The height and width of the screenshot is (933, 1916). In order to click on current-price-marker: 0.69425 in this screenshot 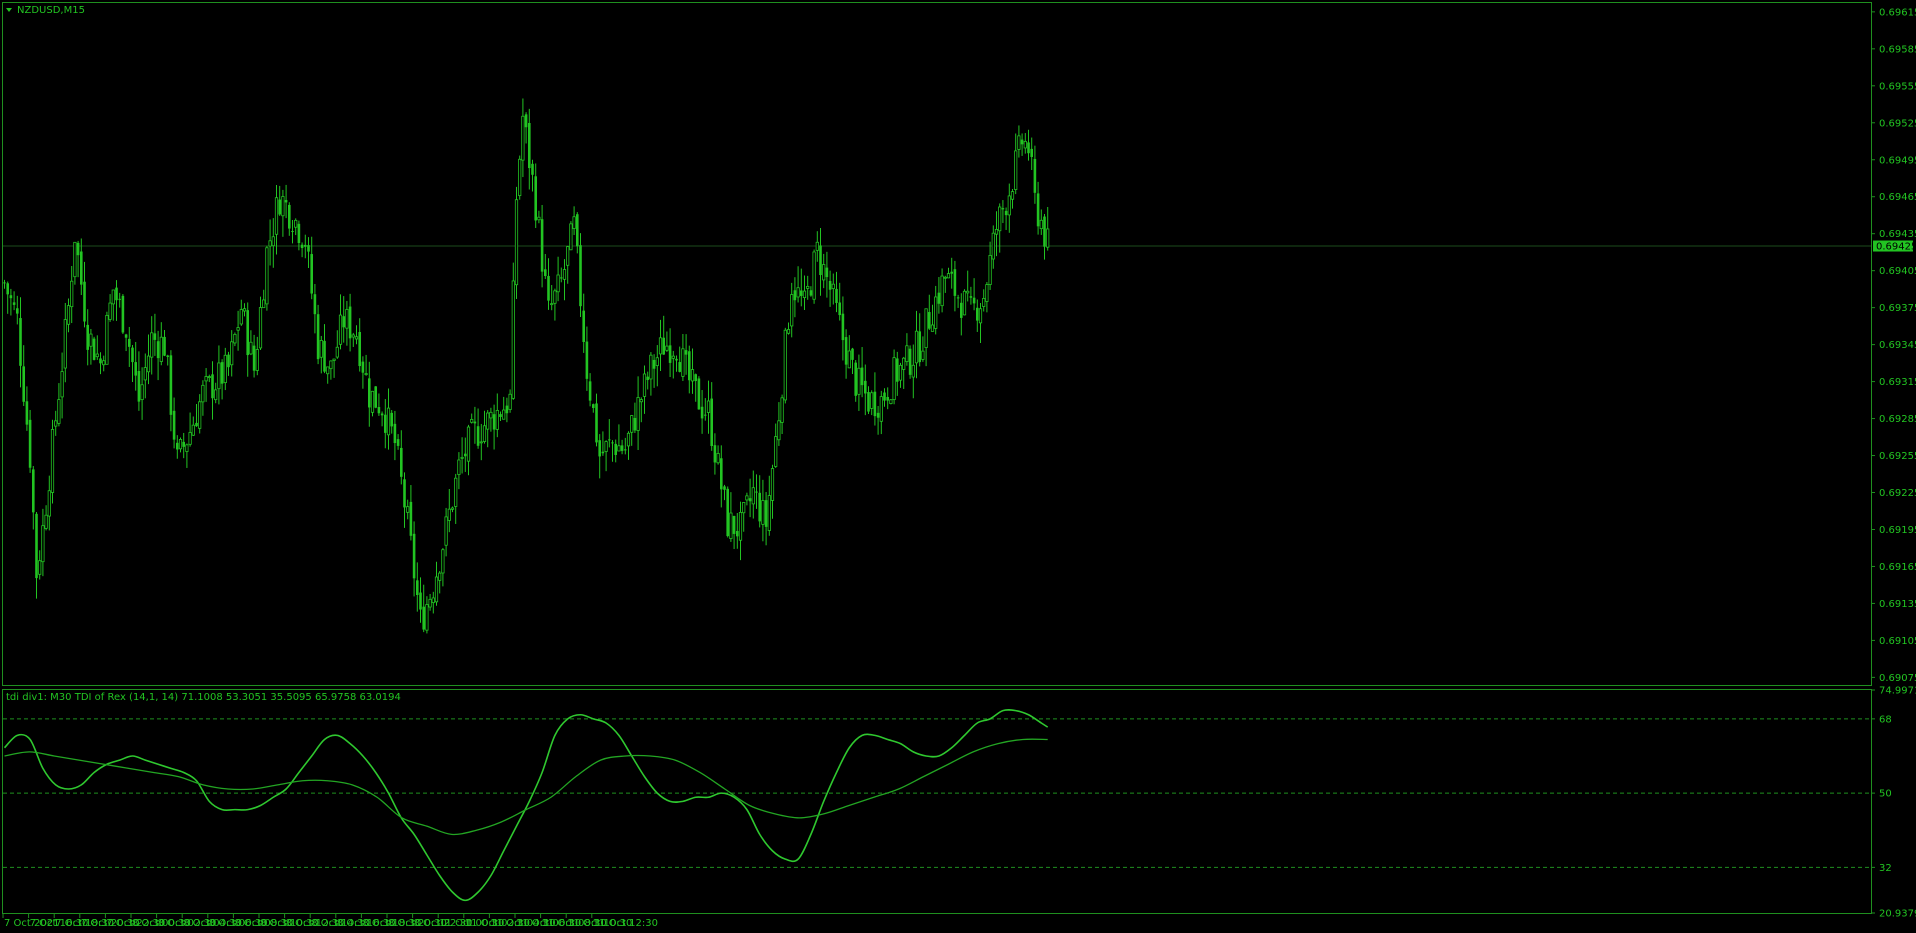, I will do `click(1894, 246)`.